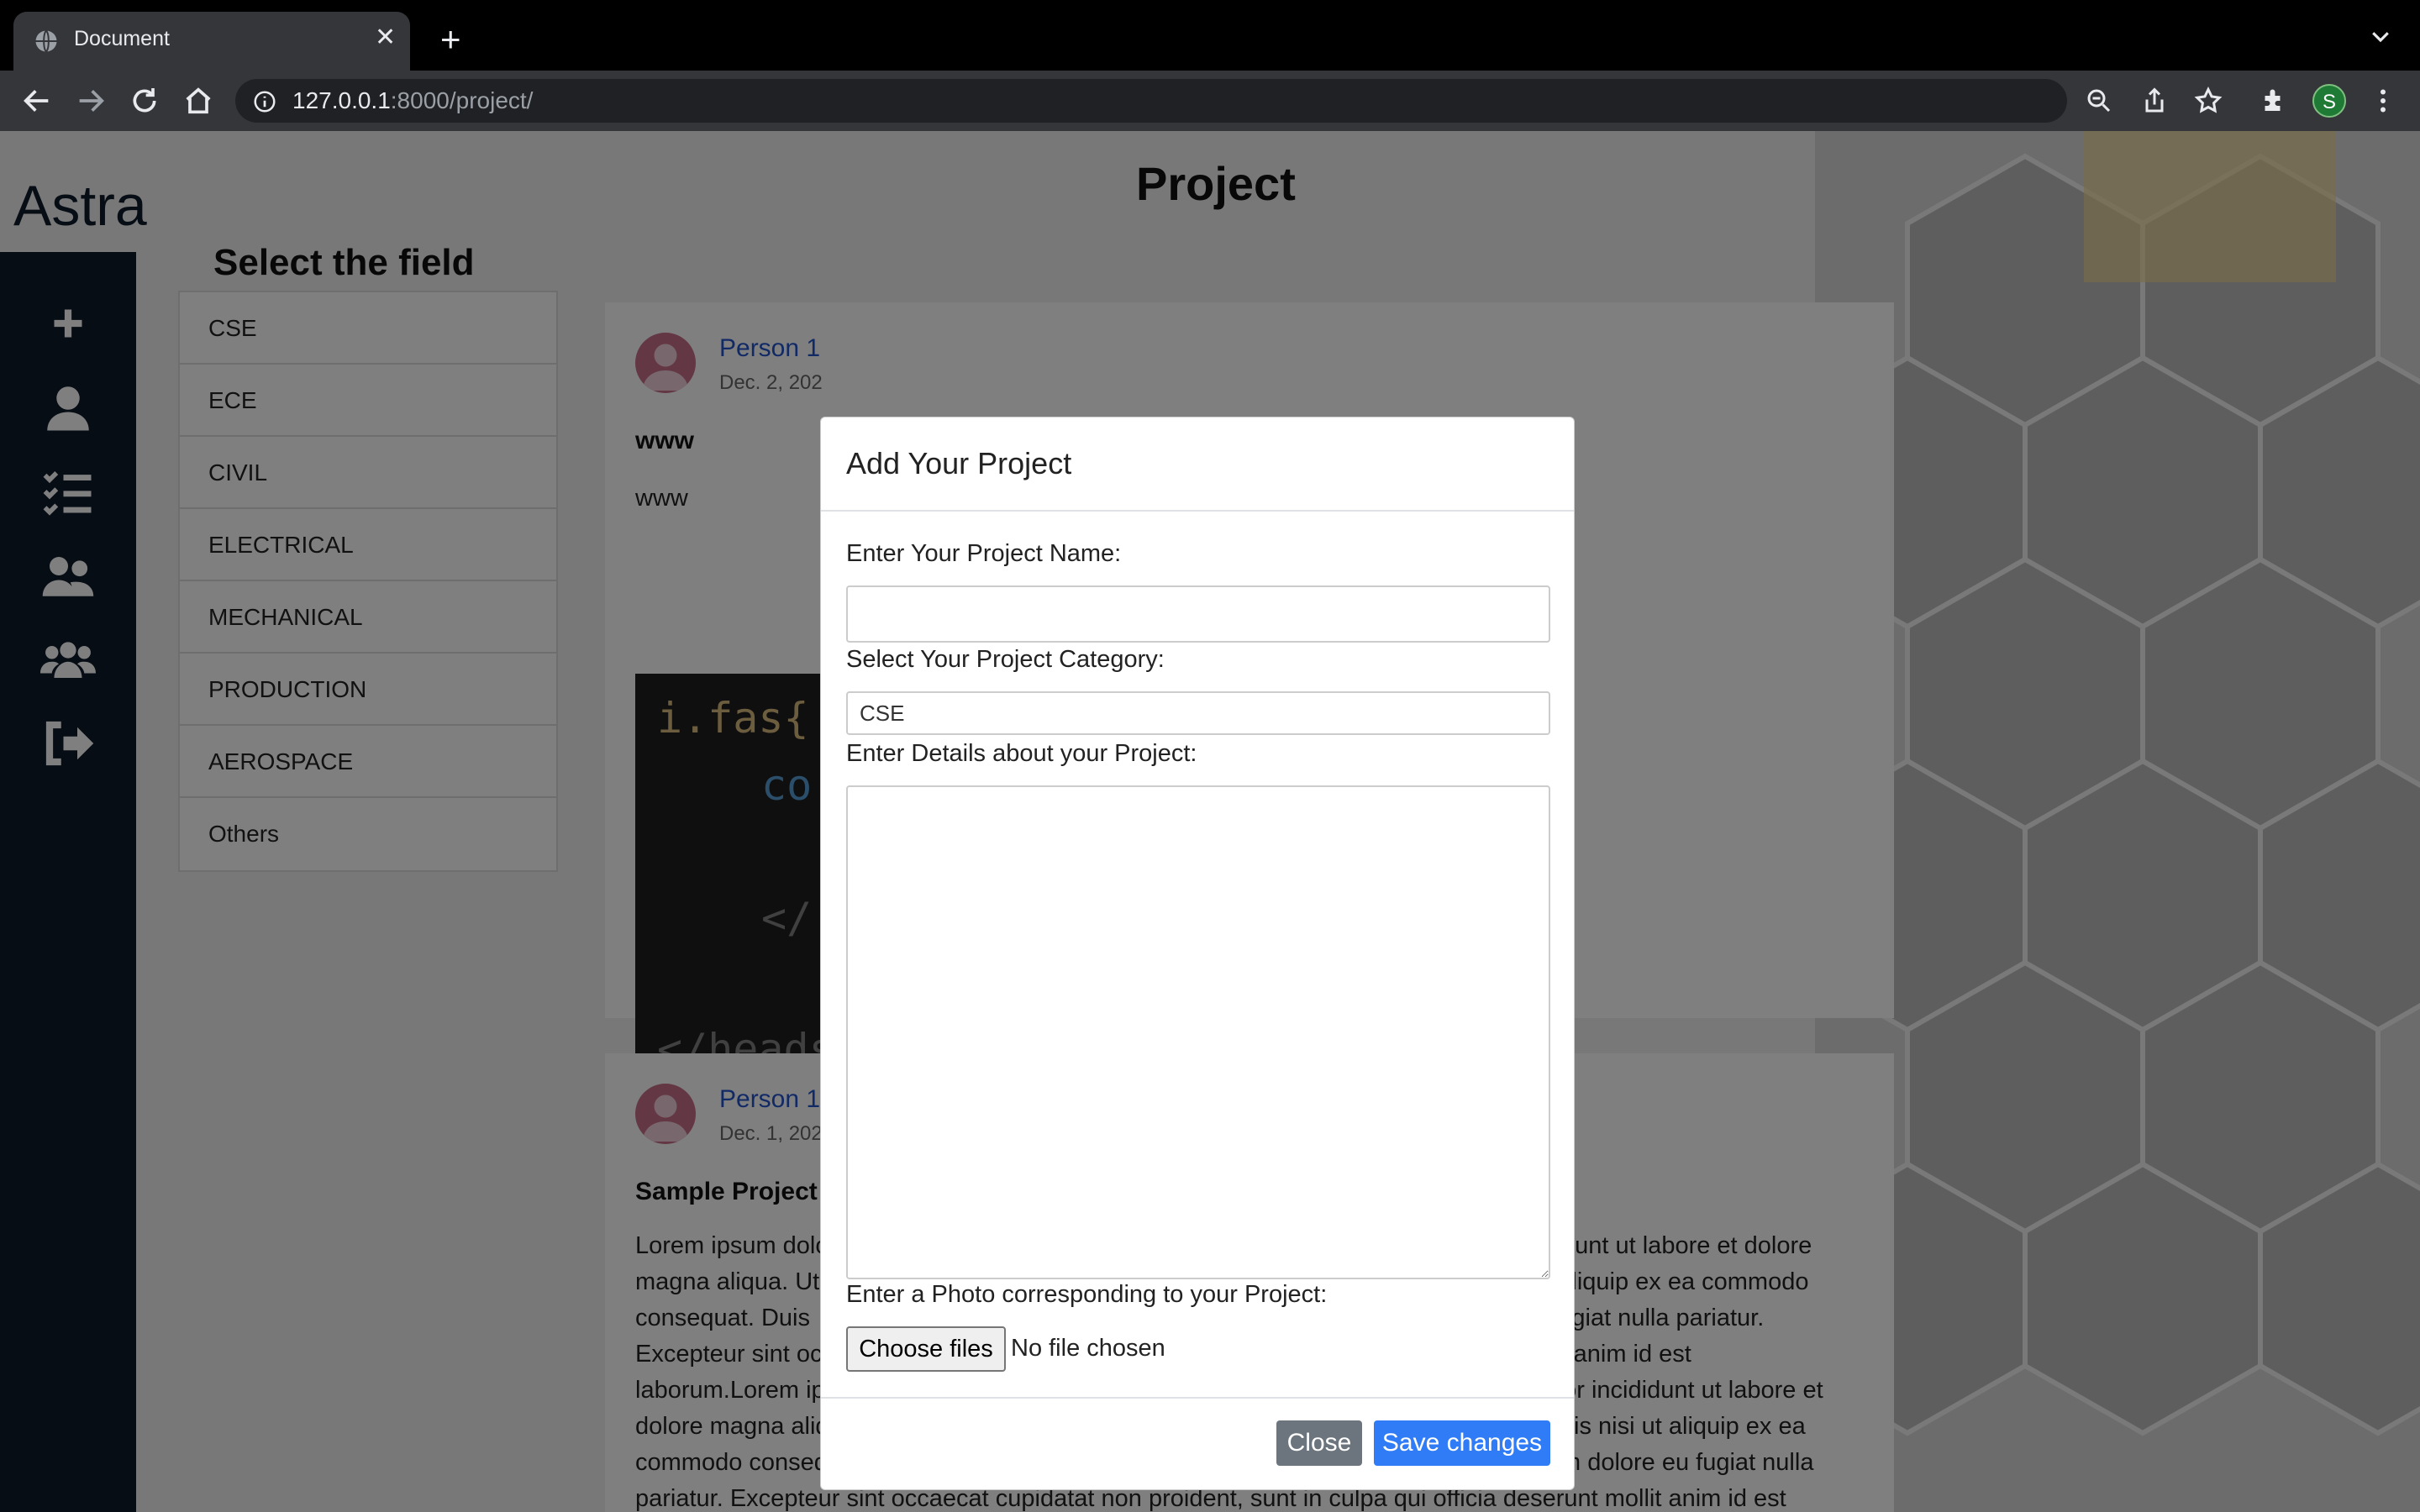 This screenshot has width=2420, height=1512. I want to click on modal-title: Add Your Project, so click(959, 463).